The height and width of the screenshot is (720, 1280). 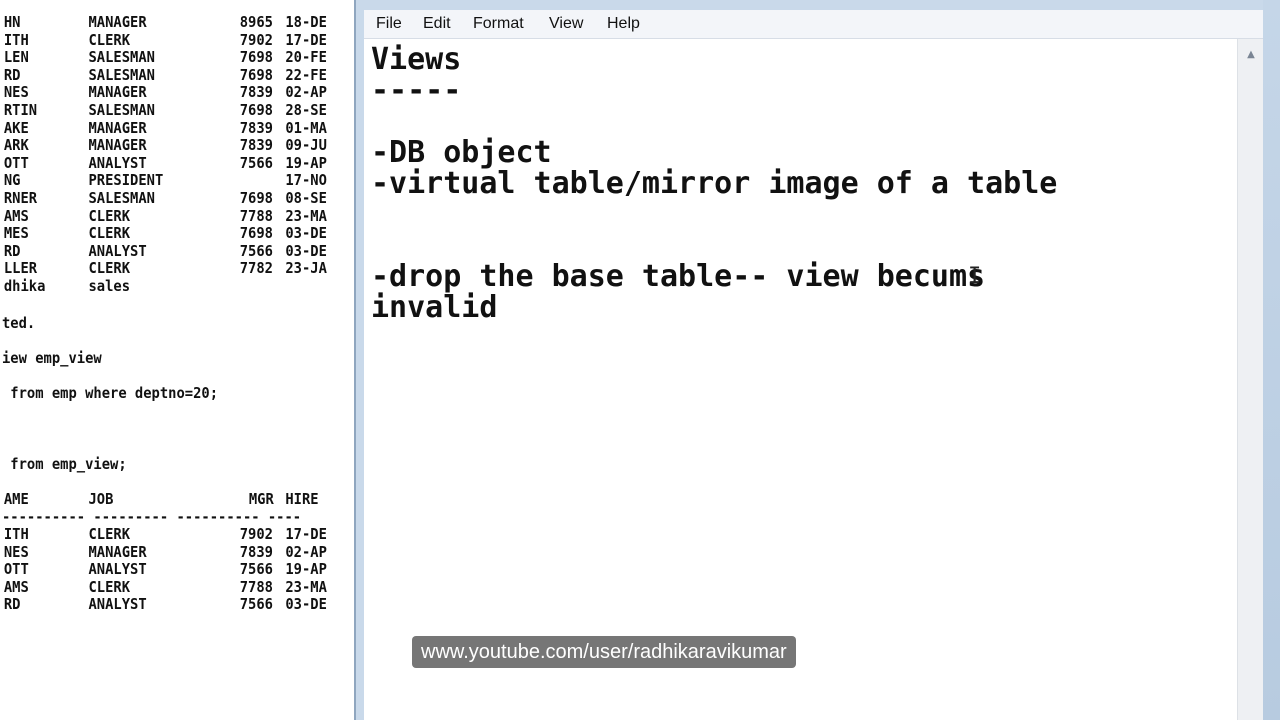 I want to click on console-cell: sales, so click(x=109, y=286).